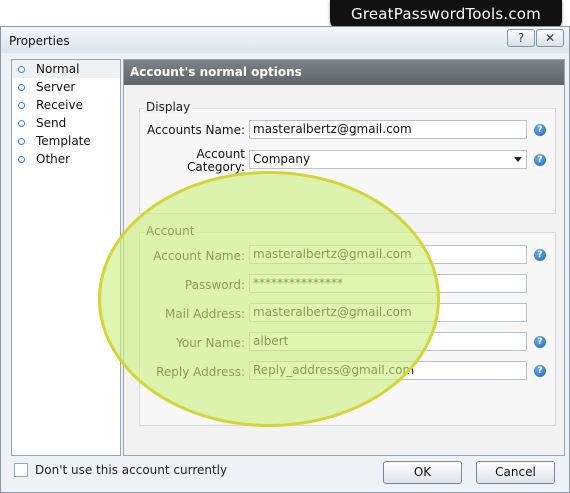 The height and width of the screenshot is (493, 570). Describe the element at coordinates (204, 314) in the screenshot. I see `mail-address-label: Mail Address:` at that location.